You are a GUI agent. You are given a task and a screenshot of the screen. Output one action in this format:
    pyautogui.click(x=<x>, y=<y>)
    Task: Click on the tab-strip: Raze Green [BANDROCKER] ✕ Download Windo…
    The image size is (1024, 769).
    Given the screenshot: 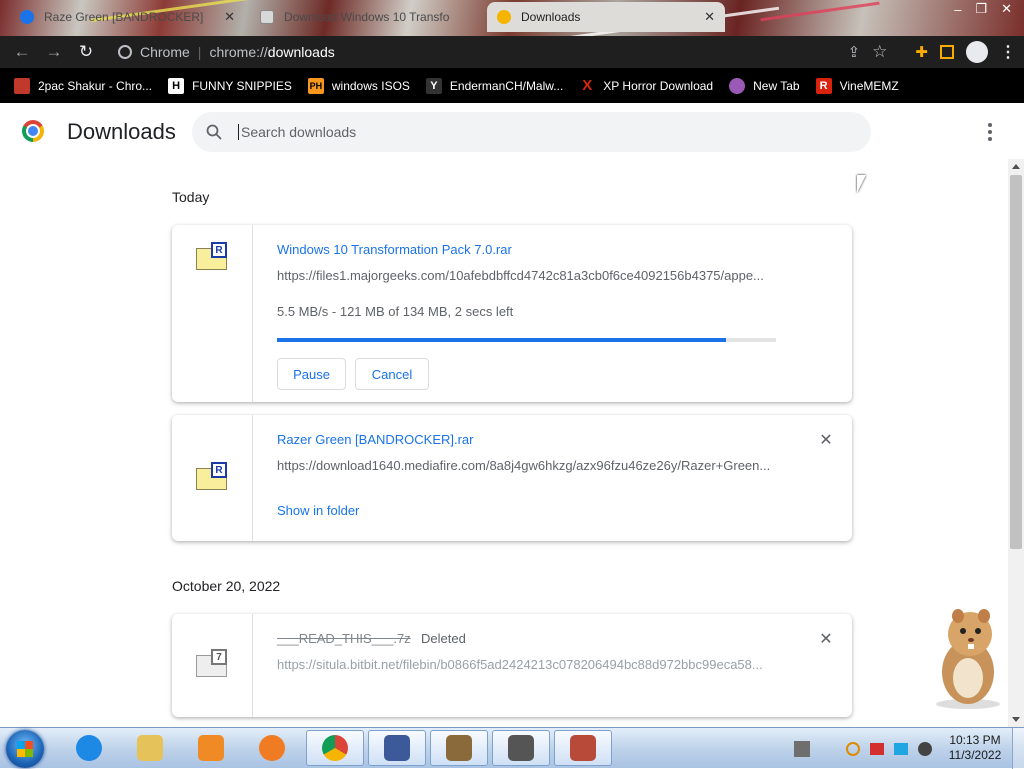 What is the action you would take?
    pyautogui.click(x=512, y=18)
    